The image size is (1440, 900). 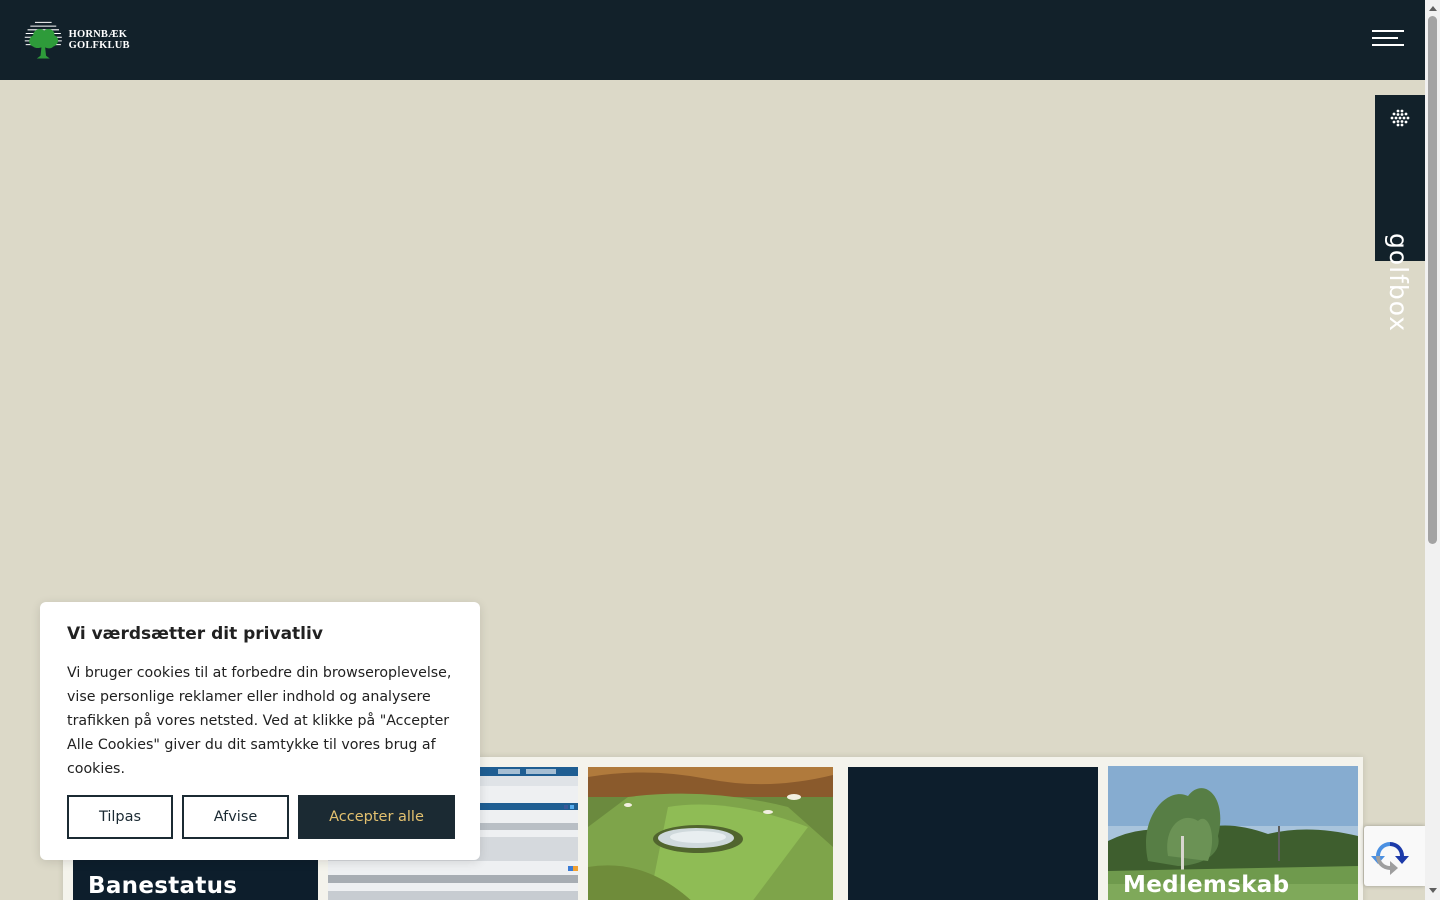 What do you see at coordinates (1388, 40) in the screenshot?
I see `hamburger-menu-button` at bounding box center [1388, 40].